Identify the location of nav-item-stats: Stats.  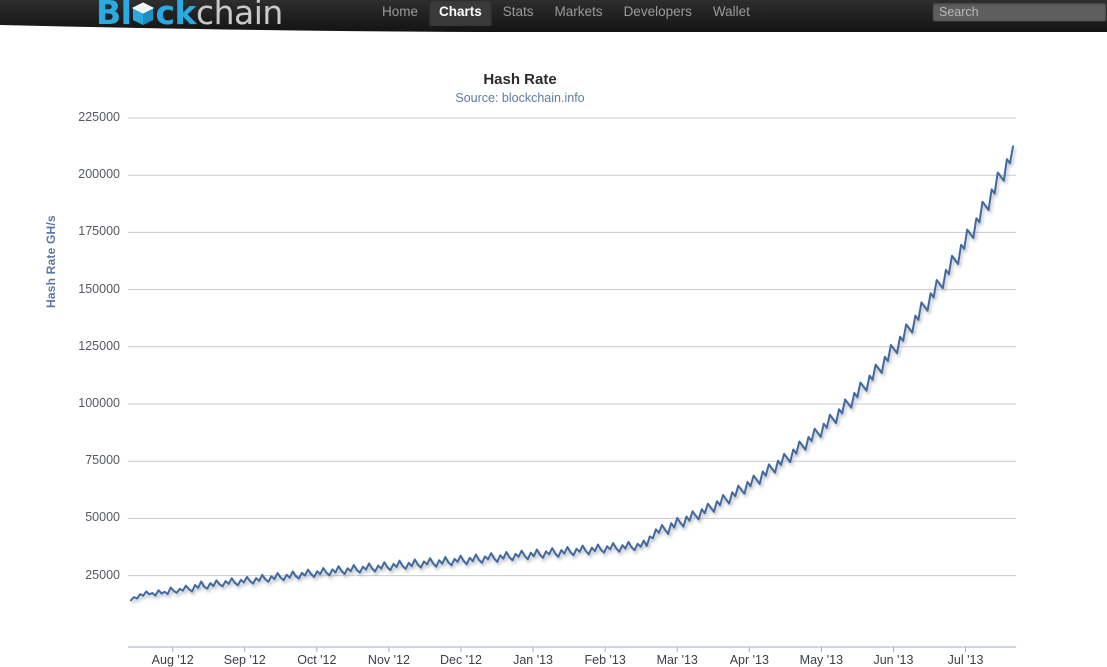
(518, 13).